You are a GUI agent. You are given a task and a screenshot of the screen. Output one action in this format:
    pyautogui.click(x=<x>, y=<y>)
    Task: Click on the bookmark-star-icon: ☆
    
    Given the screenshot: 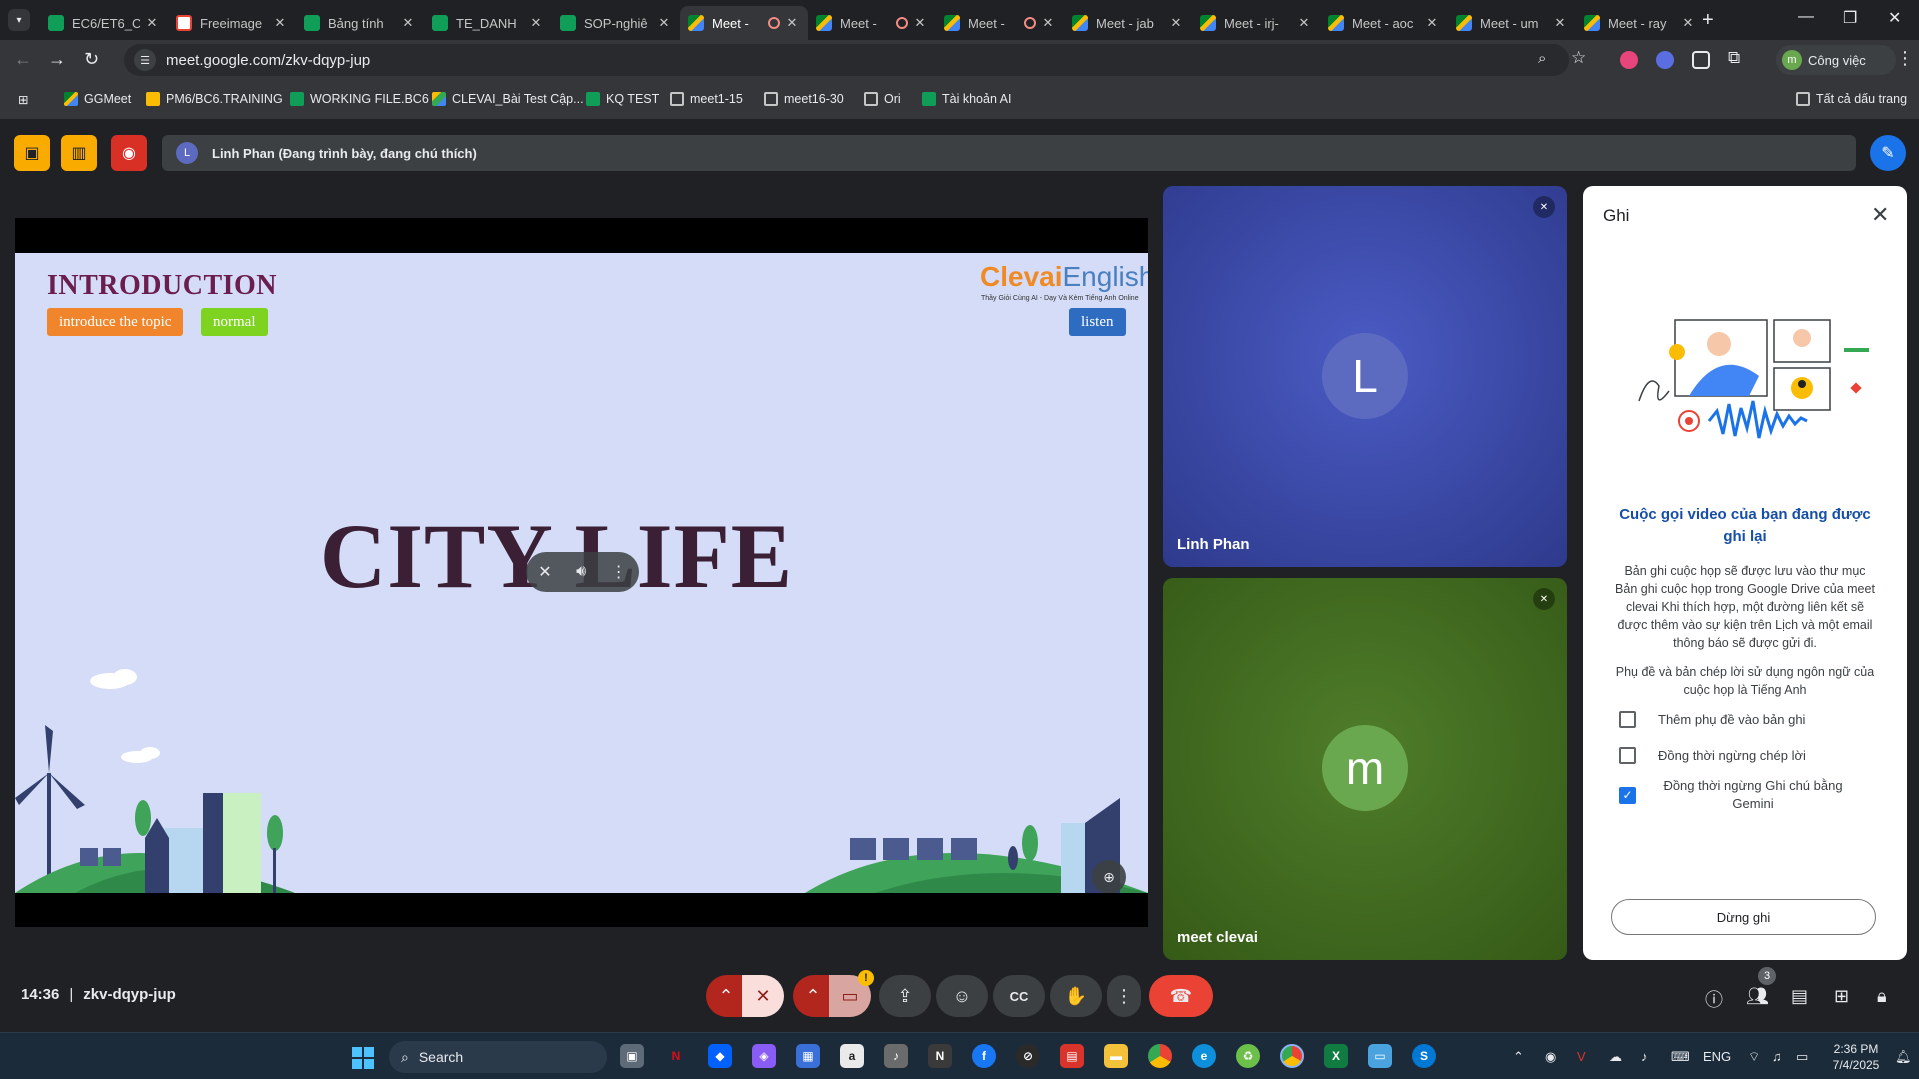 What is the action you would take?
    pyautogui.click(x=1578, y=58)
    